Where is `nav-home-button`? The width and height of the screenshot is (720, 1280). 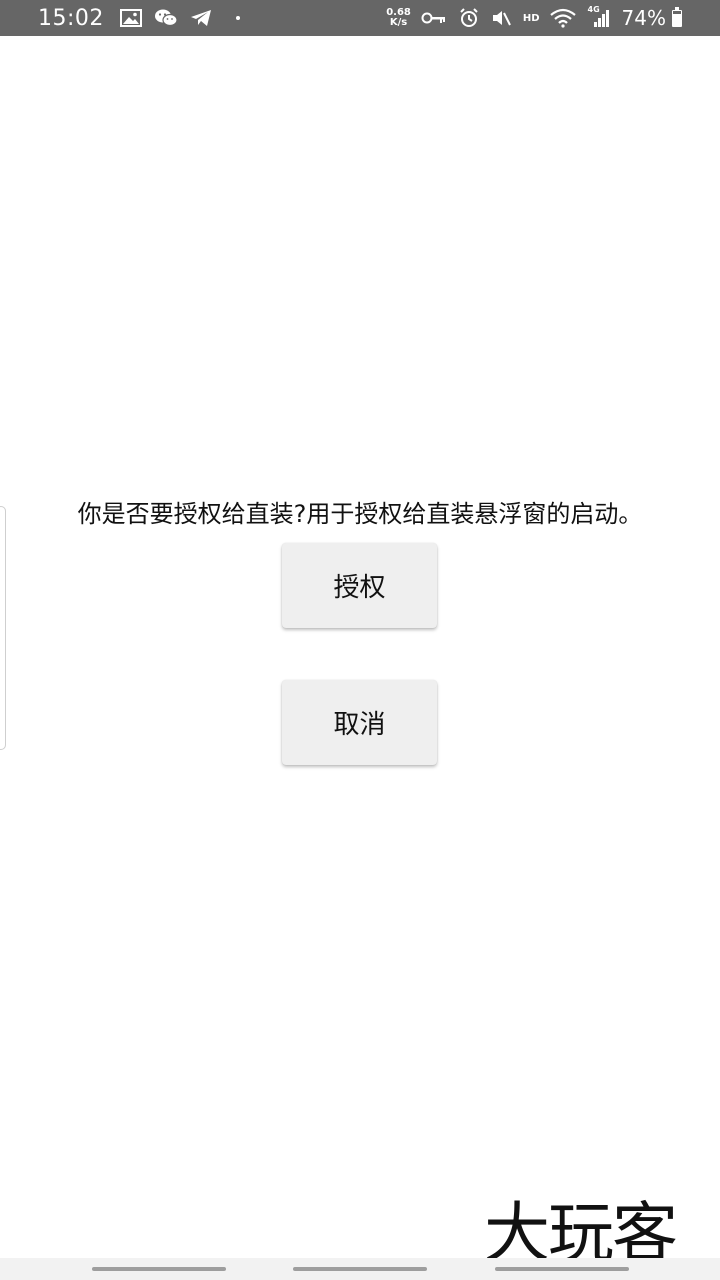 nav-home-button is located at coordinates (360, 1269).